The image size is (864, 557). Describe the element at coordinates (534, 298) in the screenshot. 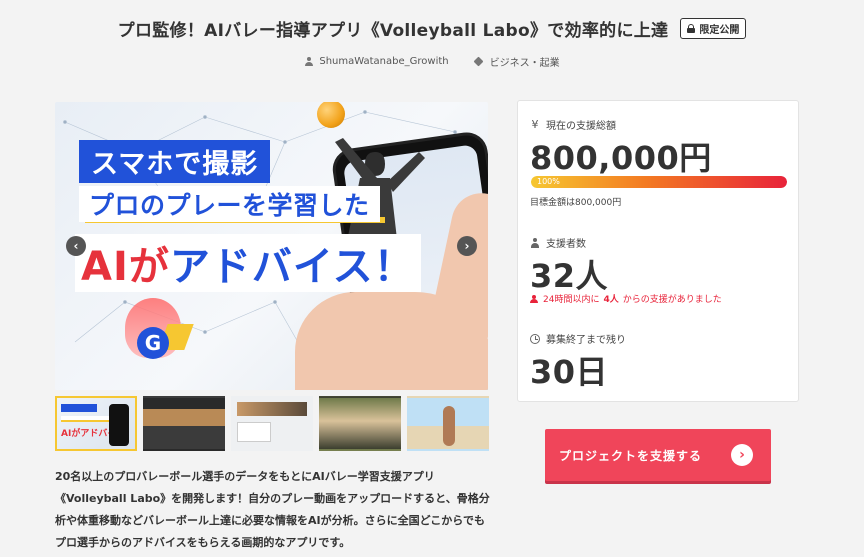

I see `recent-supporter-icon` at that location.